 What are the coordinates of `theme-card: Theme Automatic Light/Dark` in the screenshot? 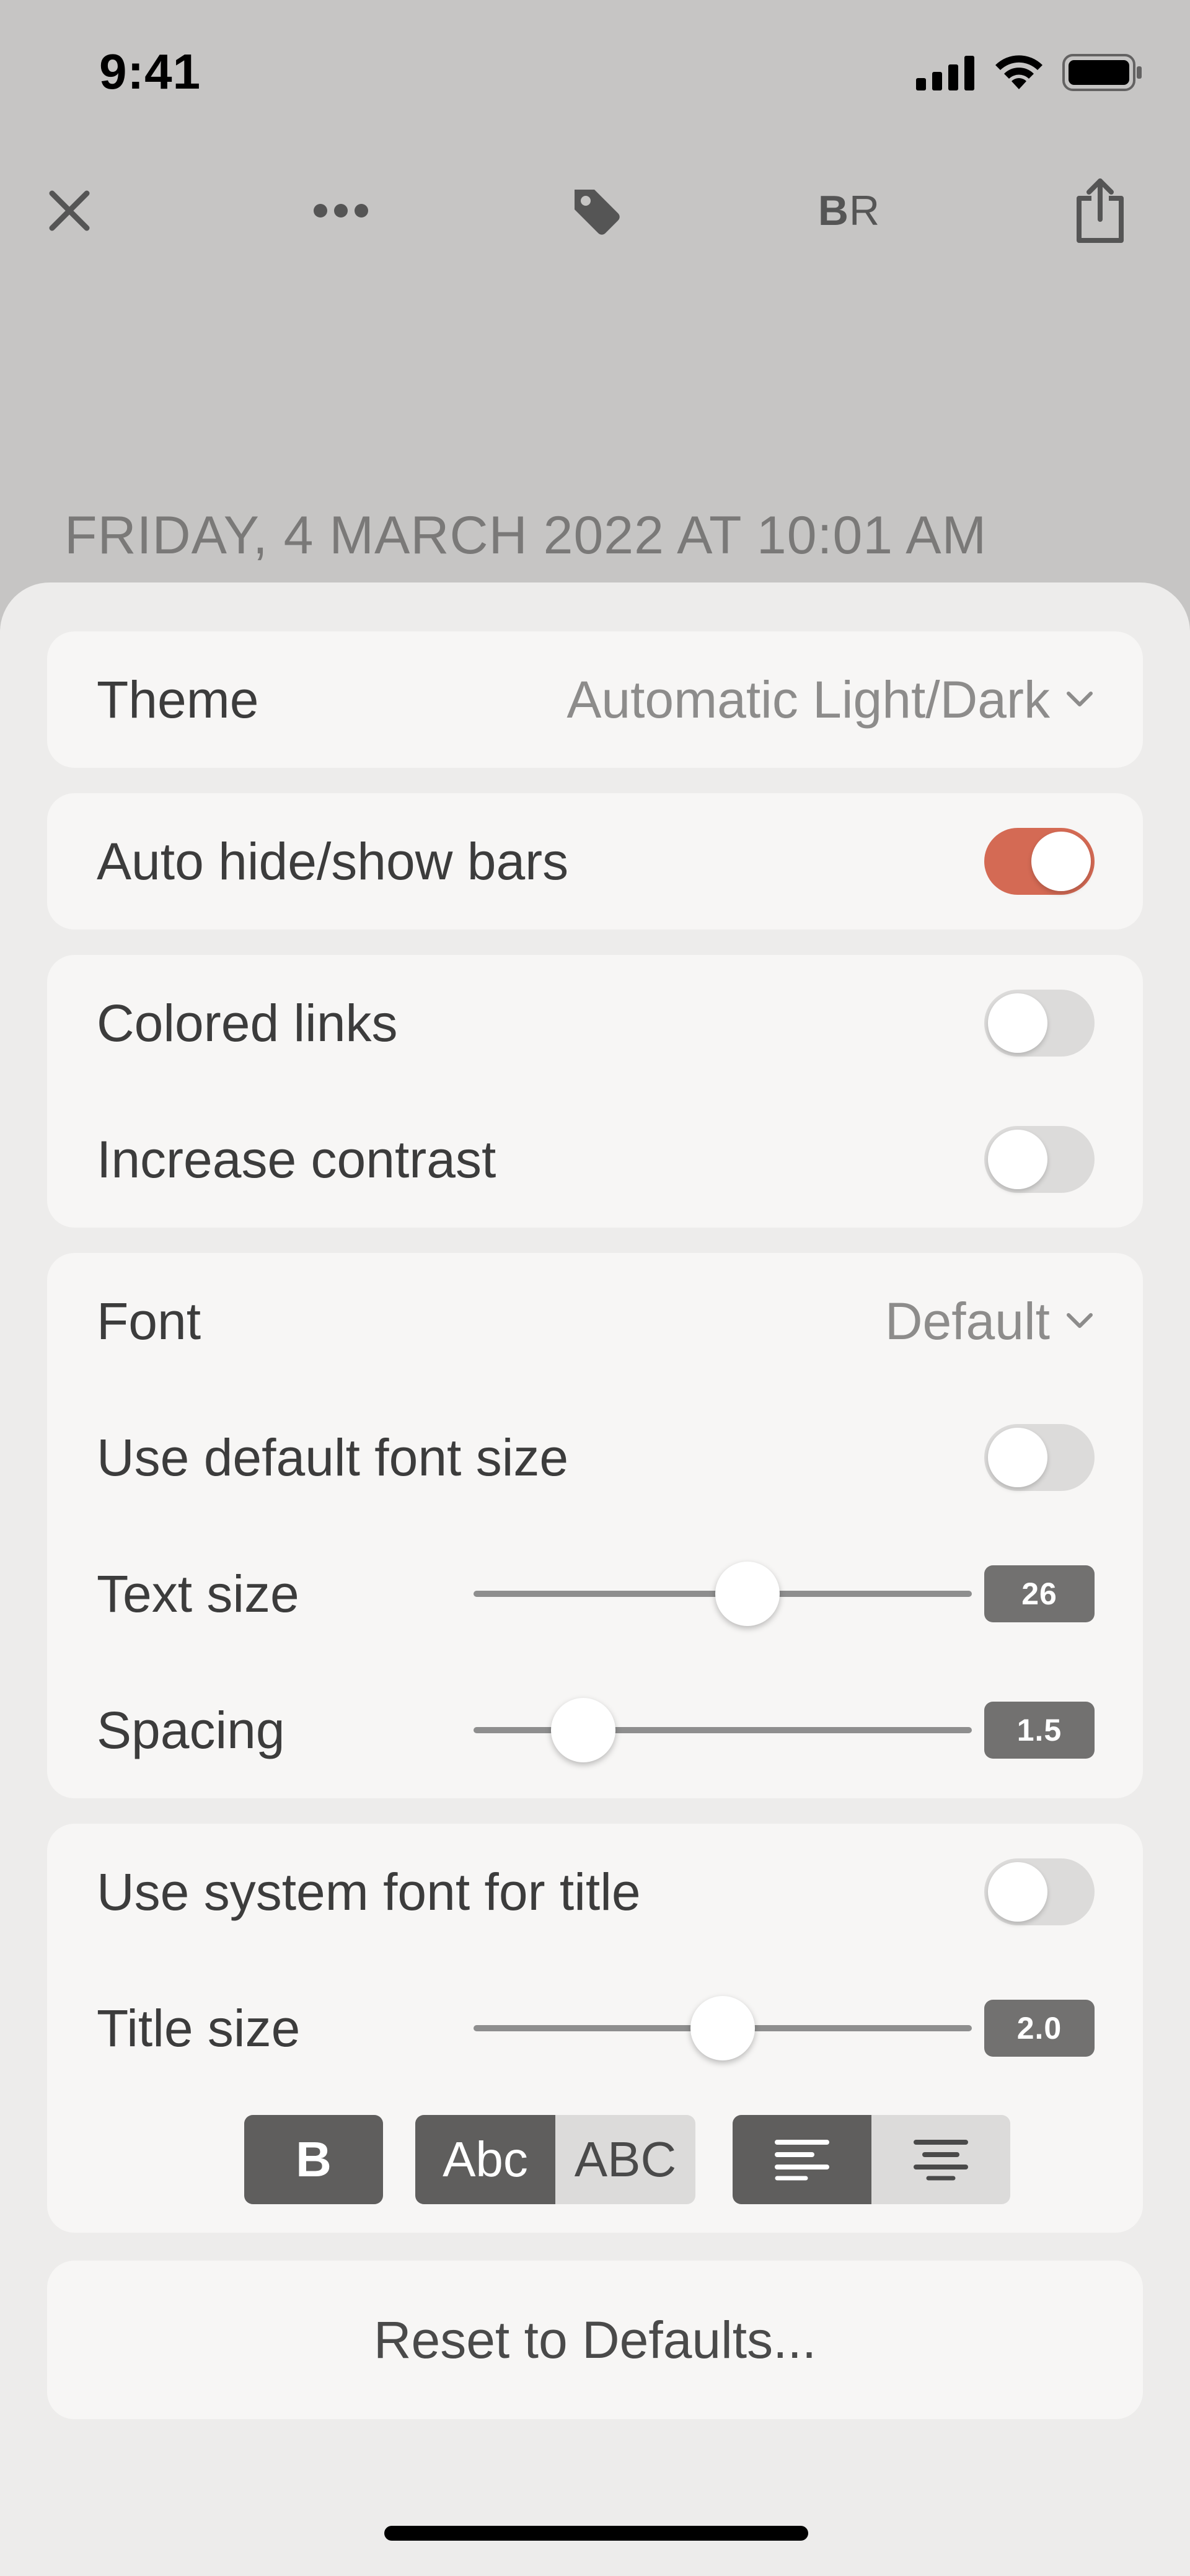 It's located at (595, 699).